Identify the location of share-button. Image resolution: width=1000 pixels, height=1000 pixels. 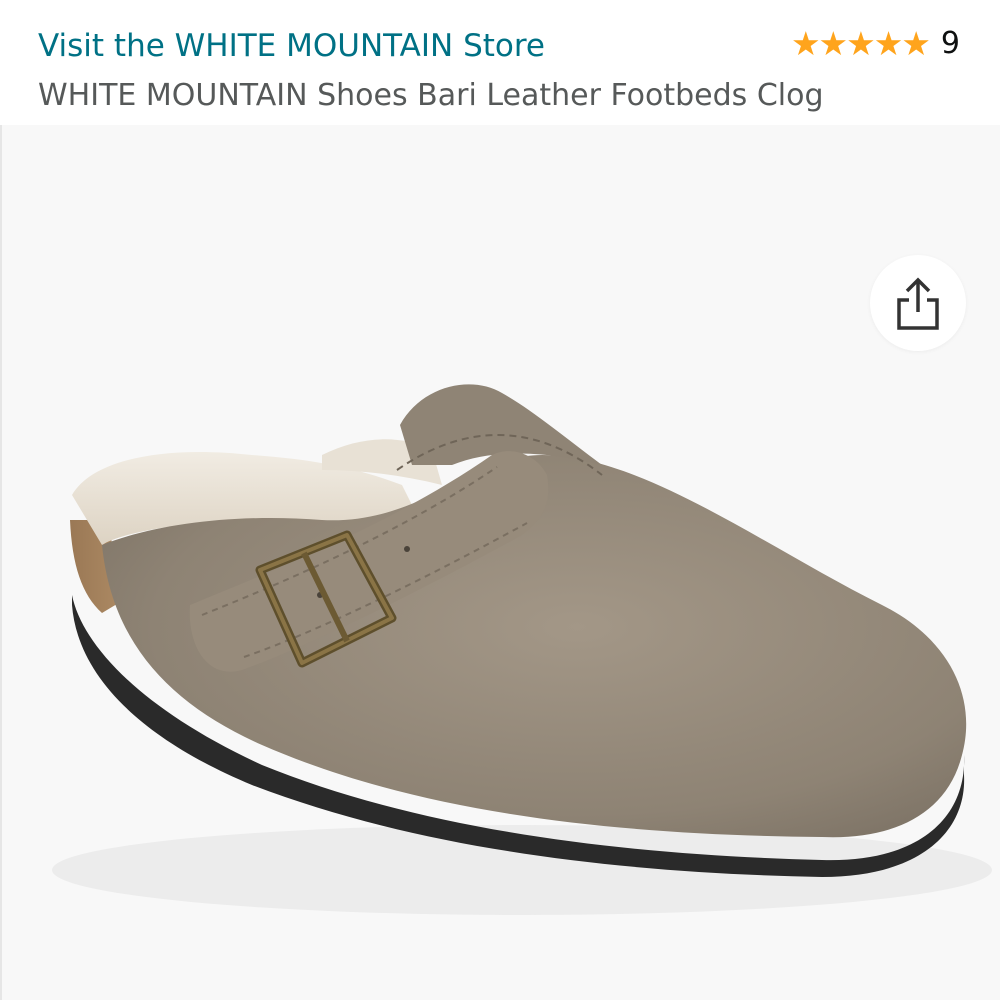
(918, 303).